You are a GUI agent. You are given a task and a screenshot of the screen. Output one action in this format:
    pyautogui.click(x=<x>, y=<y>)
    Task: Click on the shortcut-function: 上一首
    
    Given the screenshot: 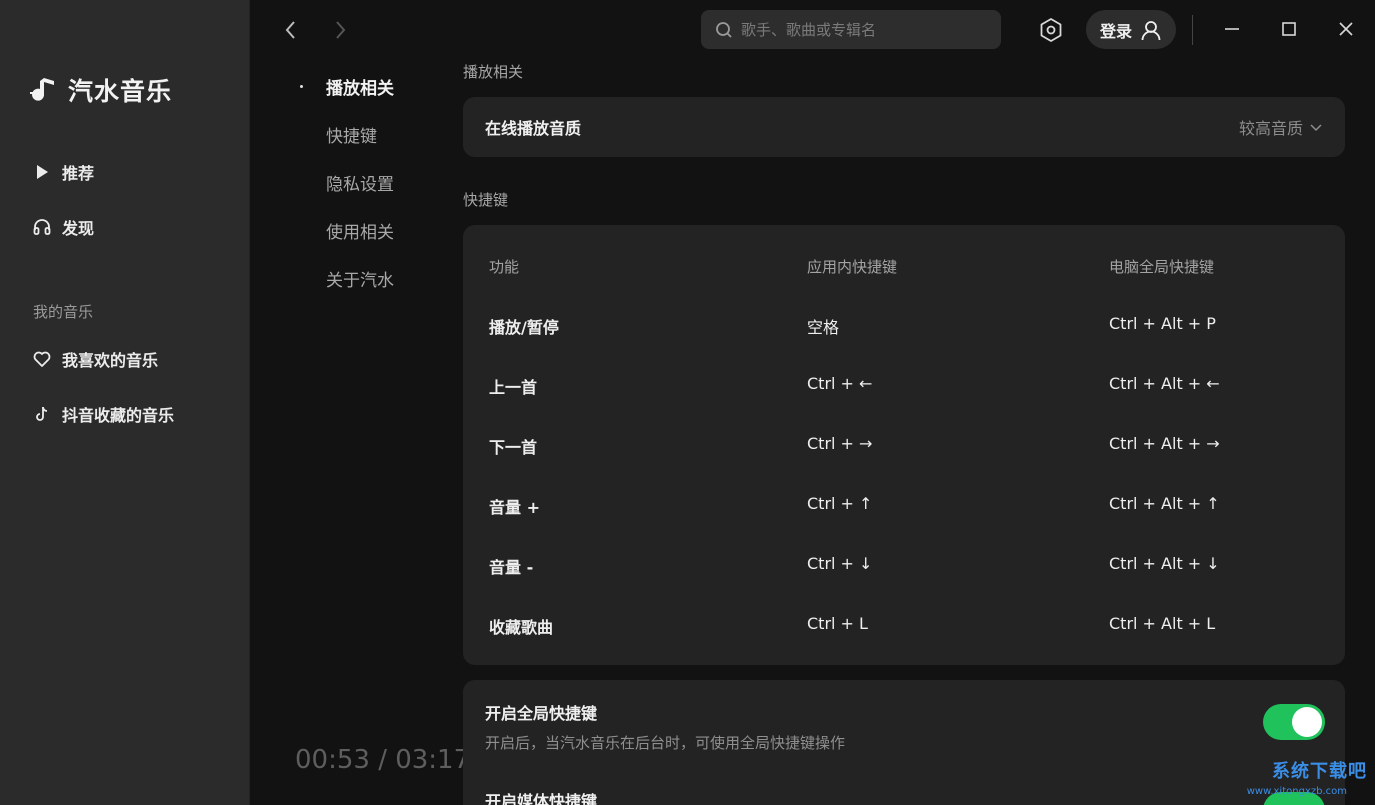 What is the action you would take?
    pyautogui.click(x=513, y=387)
    